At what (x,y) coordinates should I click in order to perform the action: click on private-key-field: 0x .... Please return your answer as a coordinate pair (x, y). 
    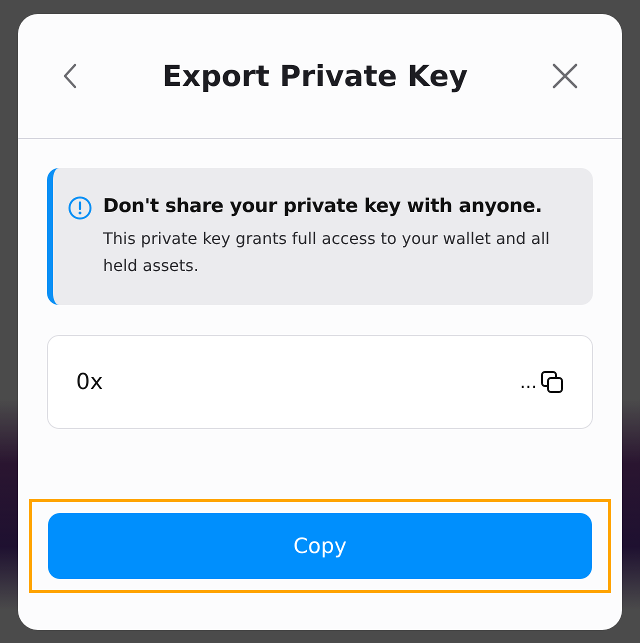
    Looking at the image, I should click on (320, 382).